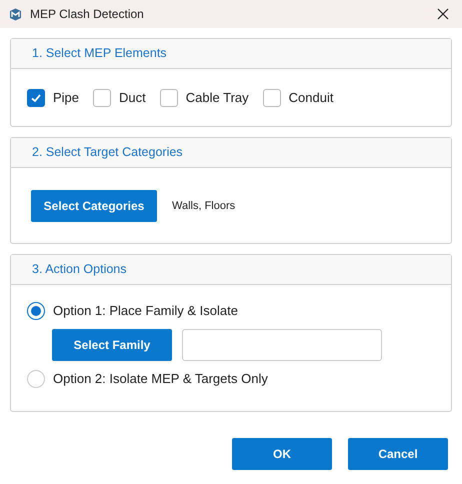 The width and height of the screenshot is (462, 484). I want to click on check-icon, so click(36, 98).